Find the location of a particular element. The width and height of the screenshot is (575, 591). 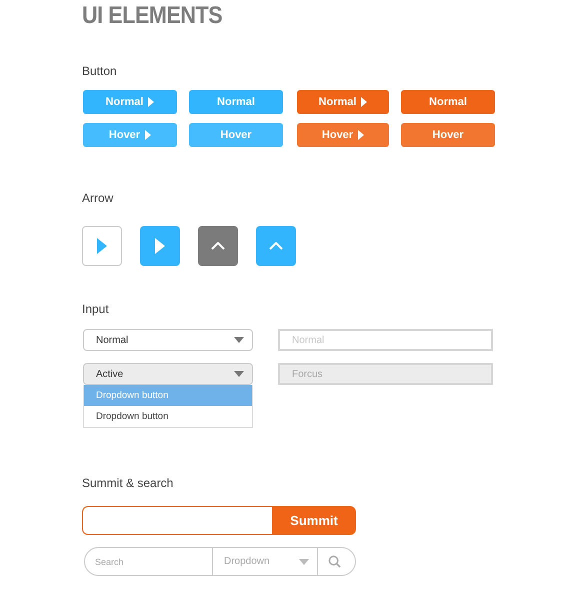

submit-button: Summit is located at coordinates (314, 520).